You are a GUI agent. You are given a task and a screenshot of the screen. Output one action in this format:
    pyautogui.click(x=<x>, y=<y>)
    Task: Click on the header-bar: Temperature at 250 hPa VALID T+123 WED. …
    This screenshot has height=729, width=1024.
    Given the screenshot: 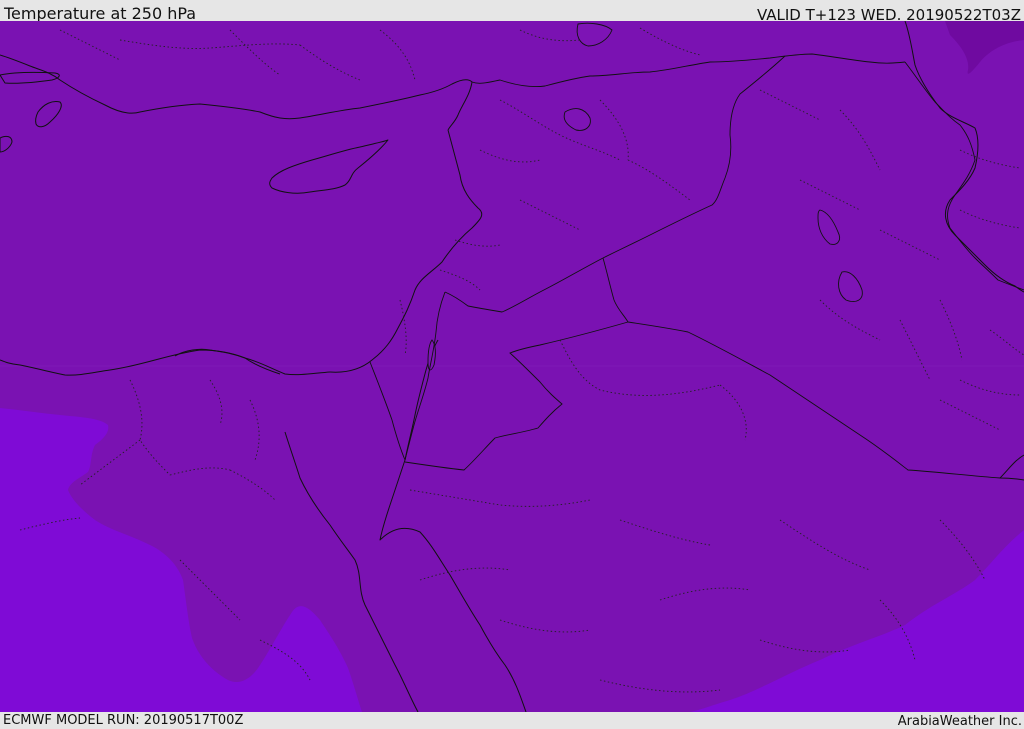 What is the action you would take?
    pyautogui.click(x=512, y=12)
    